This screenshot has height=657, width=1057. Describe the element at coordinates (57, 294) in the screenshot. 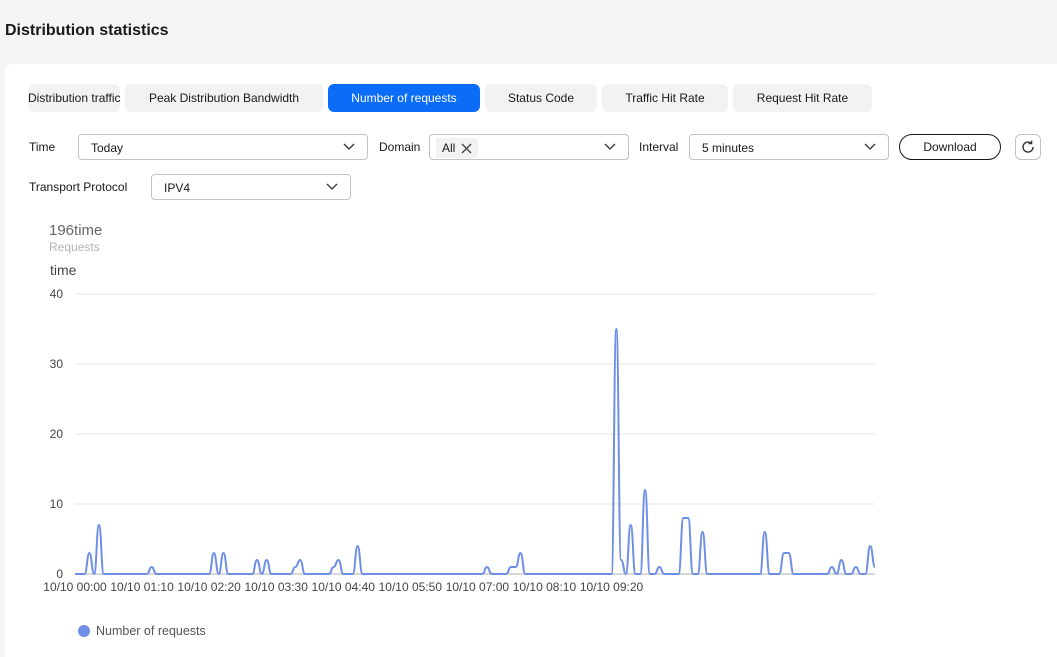

I see `y-tick-label: 40` at that location.